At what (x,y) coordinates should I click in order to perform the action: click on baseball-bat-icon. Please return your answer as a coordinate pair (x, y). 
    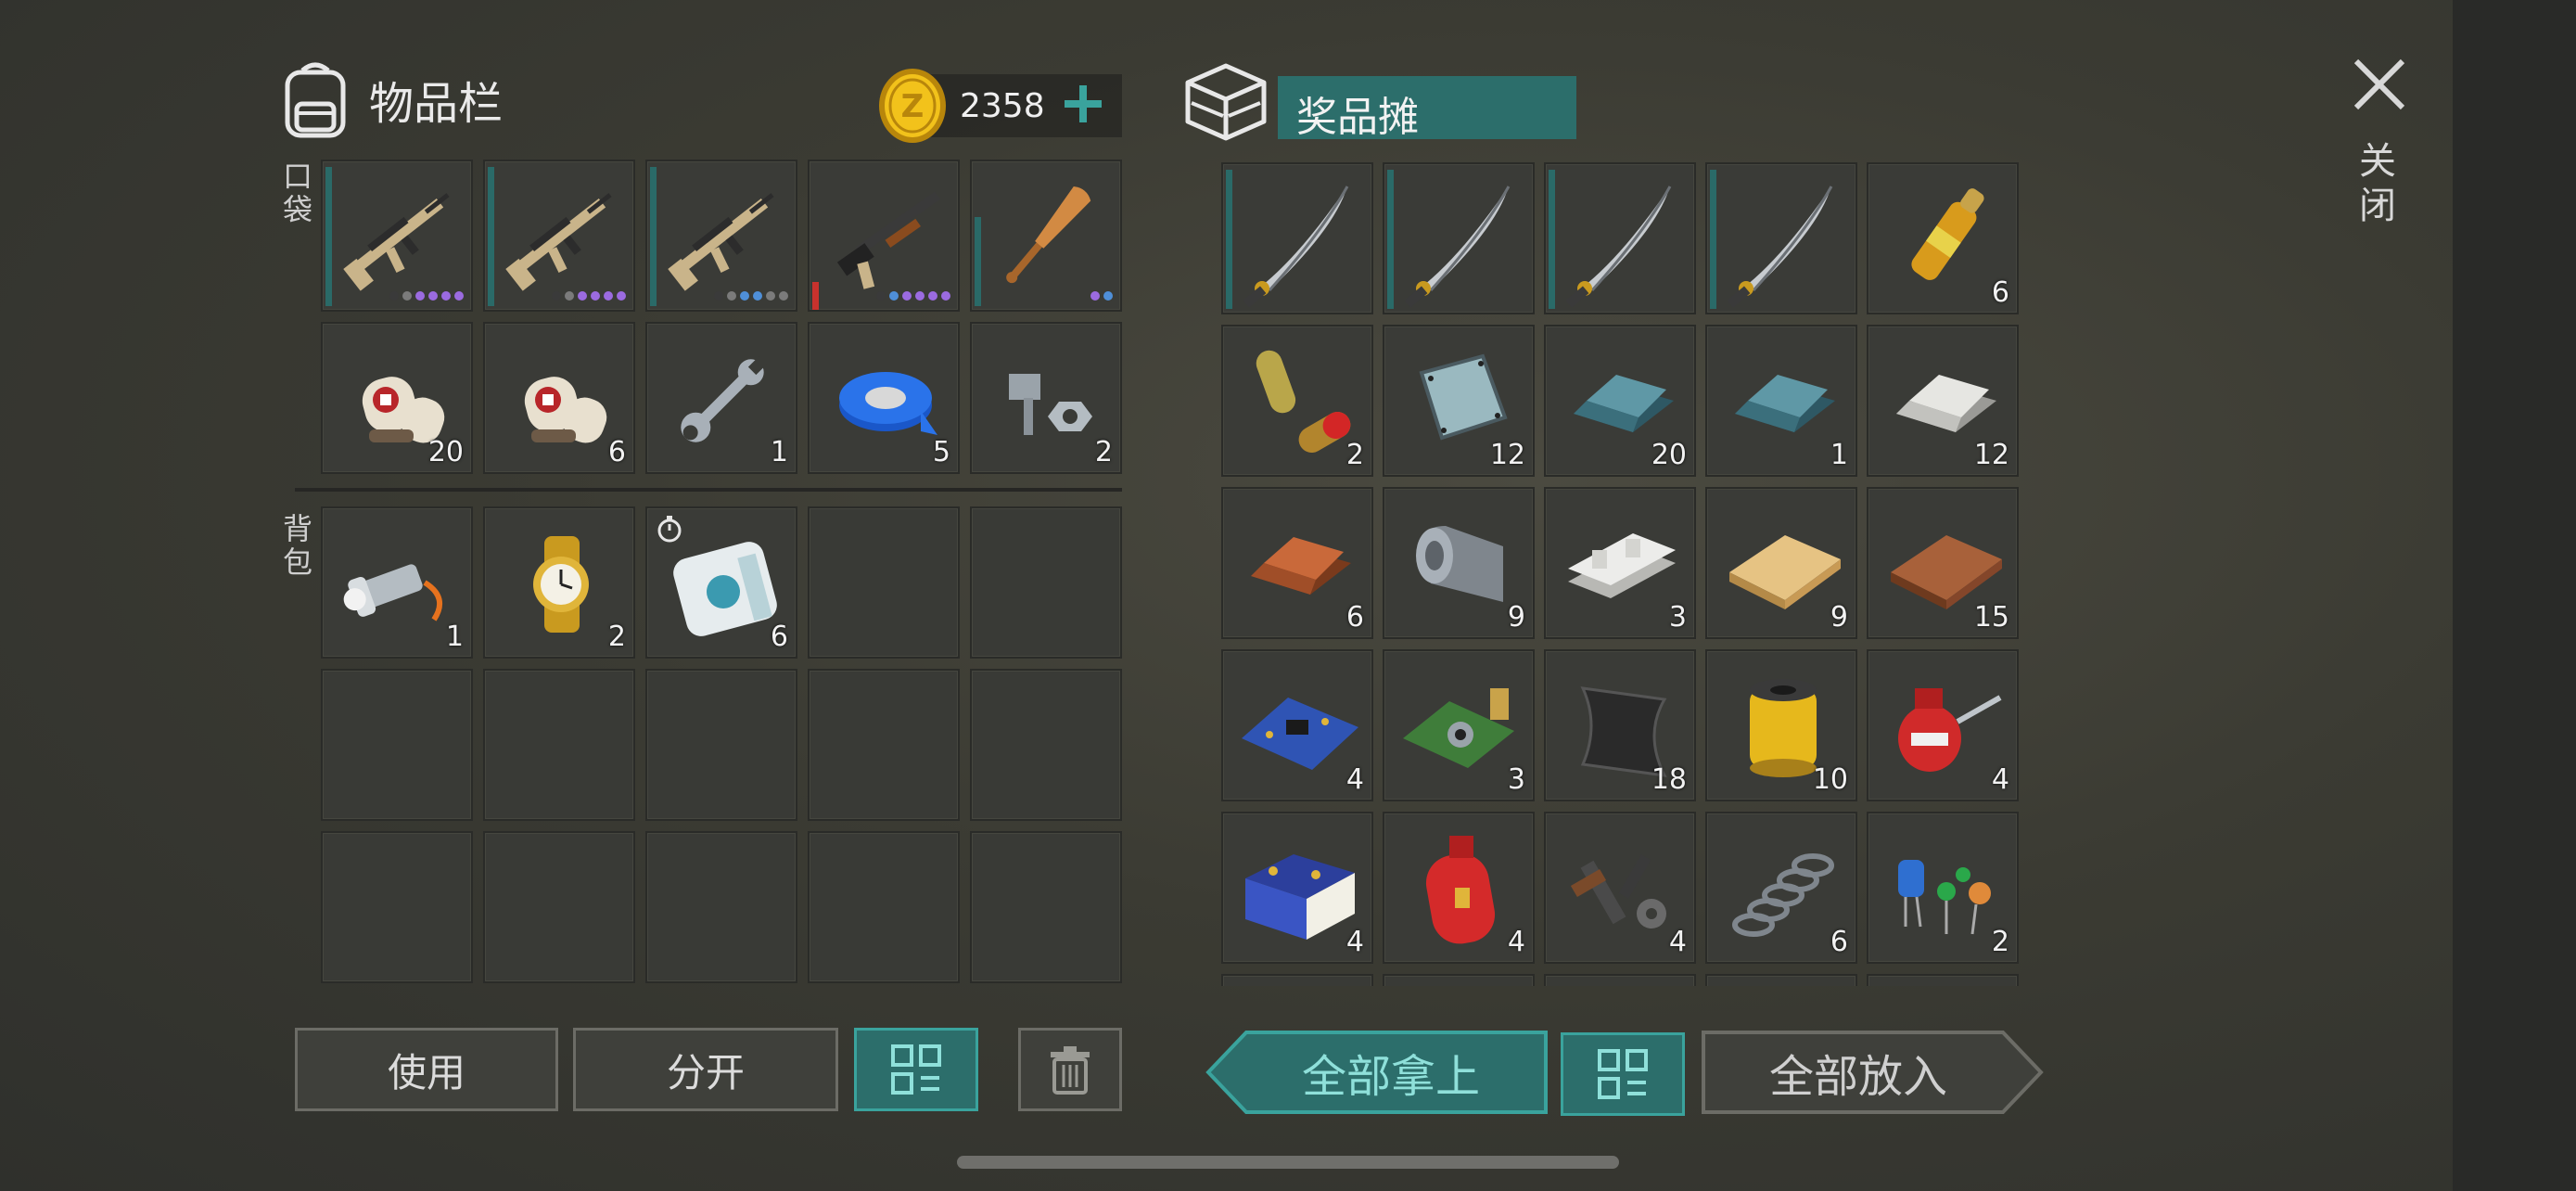
    Looking at the image, I should click on (1049, 235).